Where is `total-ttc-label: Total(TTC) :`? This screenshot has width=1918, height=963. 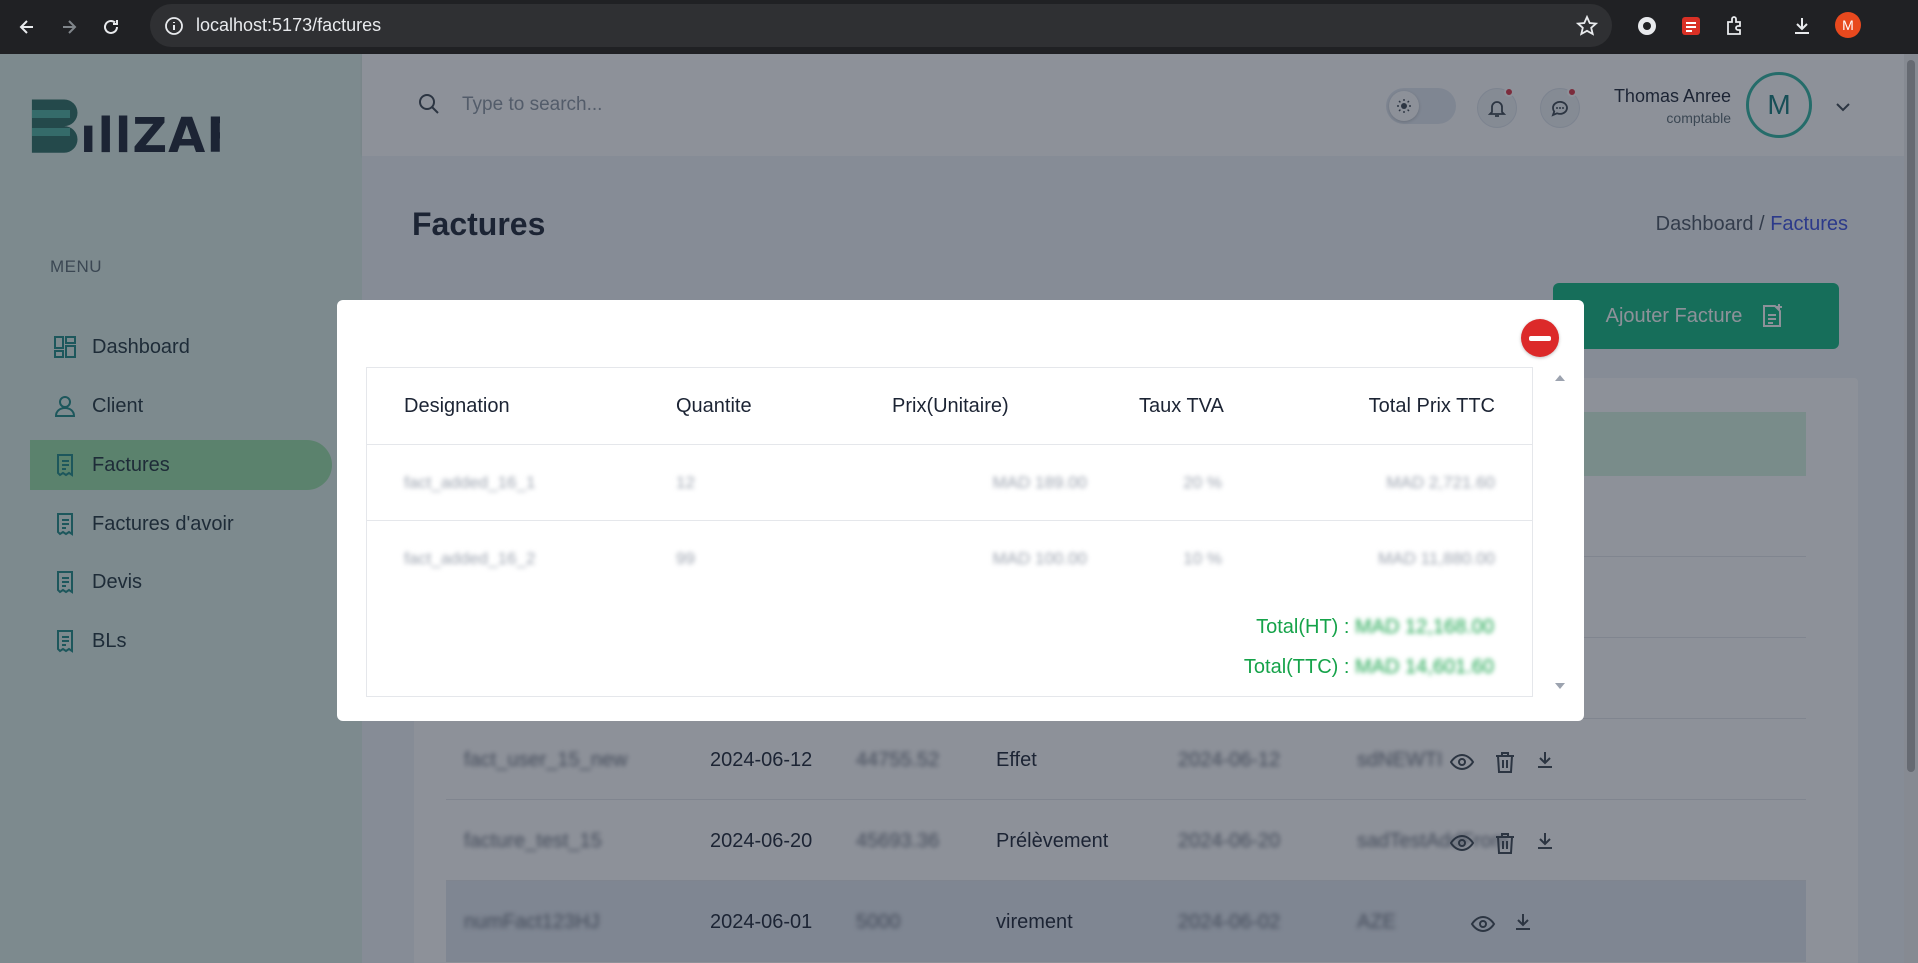 total-ttc-label: Total(TTC) : is located at coordinates (1296, 667).